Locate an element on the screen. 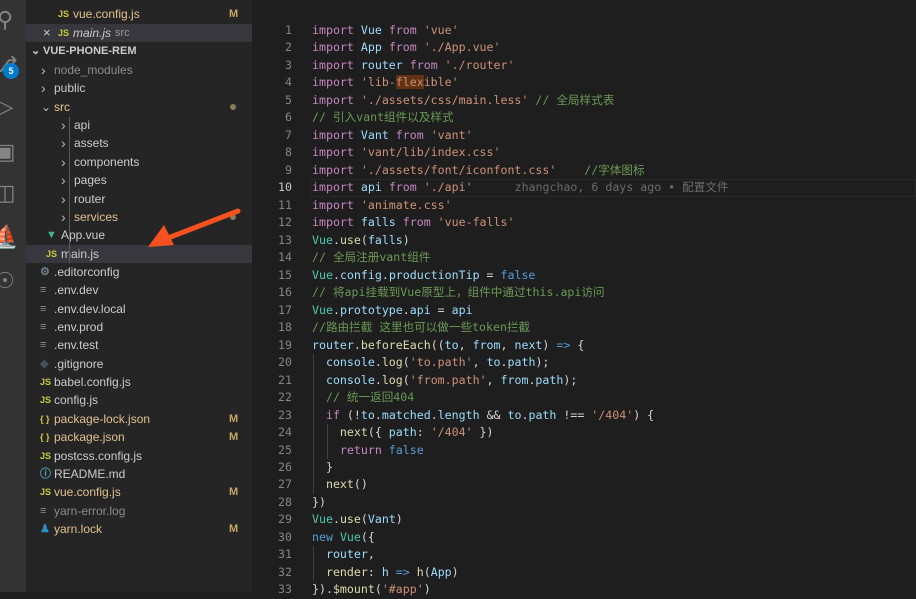 The height and width of the screenshot is (599, 916). open-editor-vue-config: JS vue.config.js M is located at coordinates (139, 14).